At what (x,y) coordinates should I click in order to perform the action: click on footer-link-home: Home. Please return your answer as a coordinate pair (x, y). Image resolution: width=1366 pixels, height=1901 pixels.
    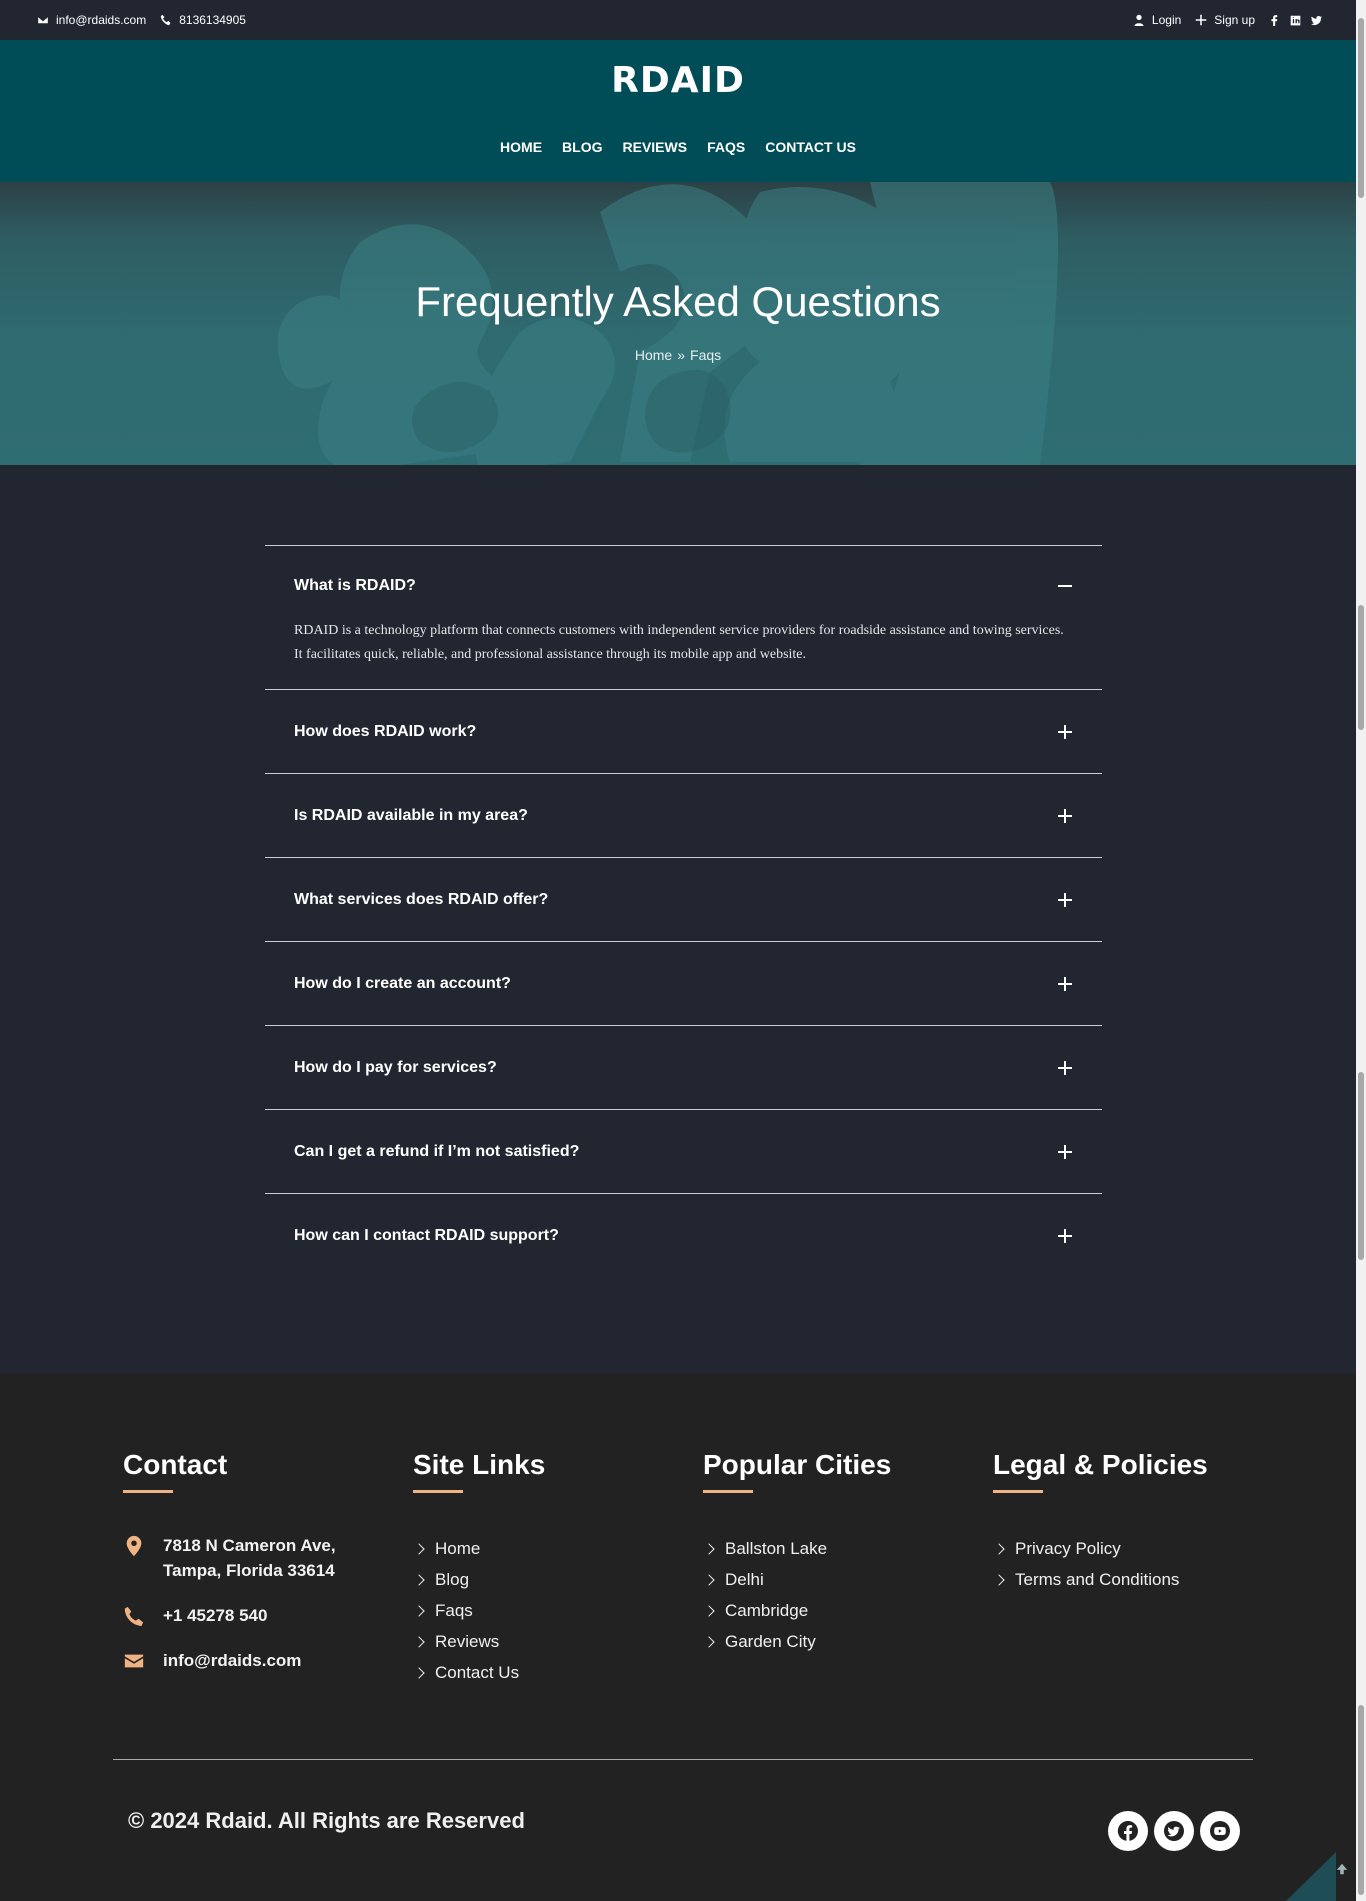
    Looking at the image, I should click on (479, 1548).